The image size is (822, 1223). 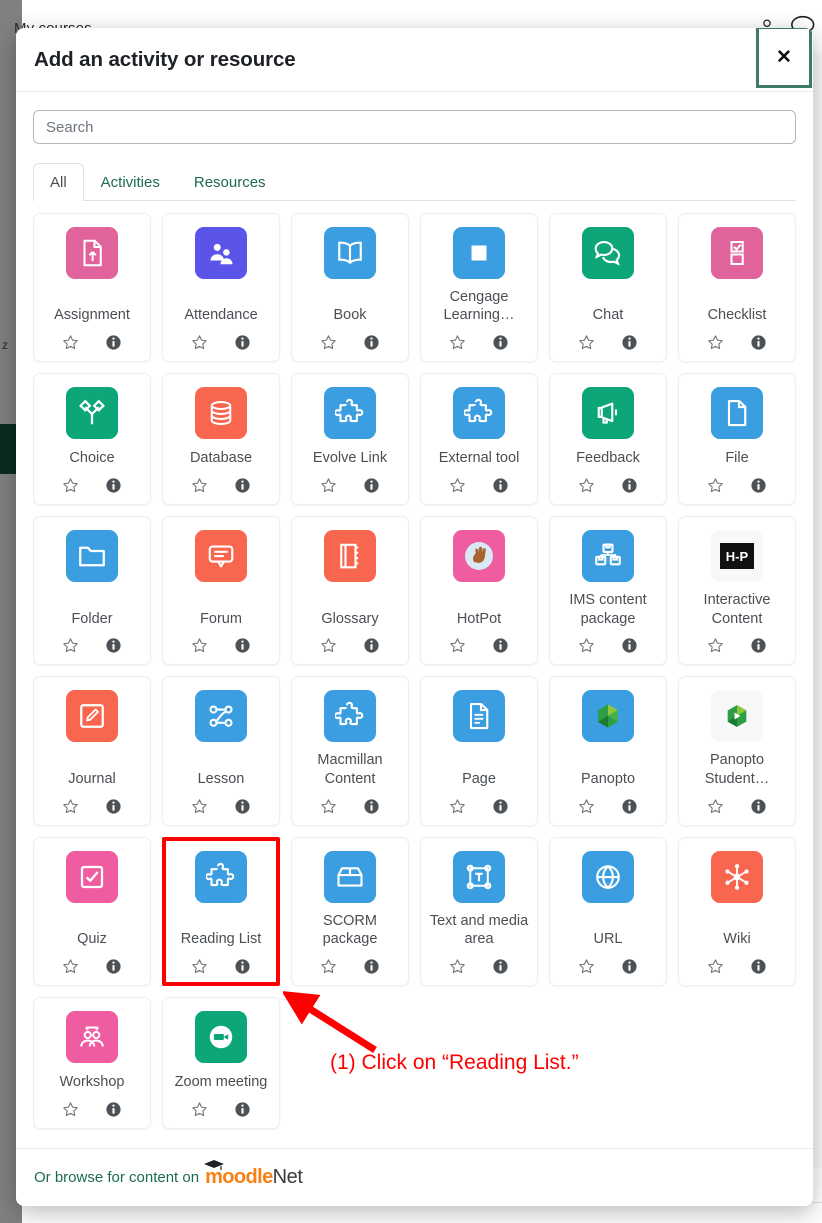 What do you see at coordinates (414, 127) in the screenshot?
I see `search-input` at bounding box center [414, 127].